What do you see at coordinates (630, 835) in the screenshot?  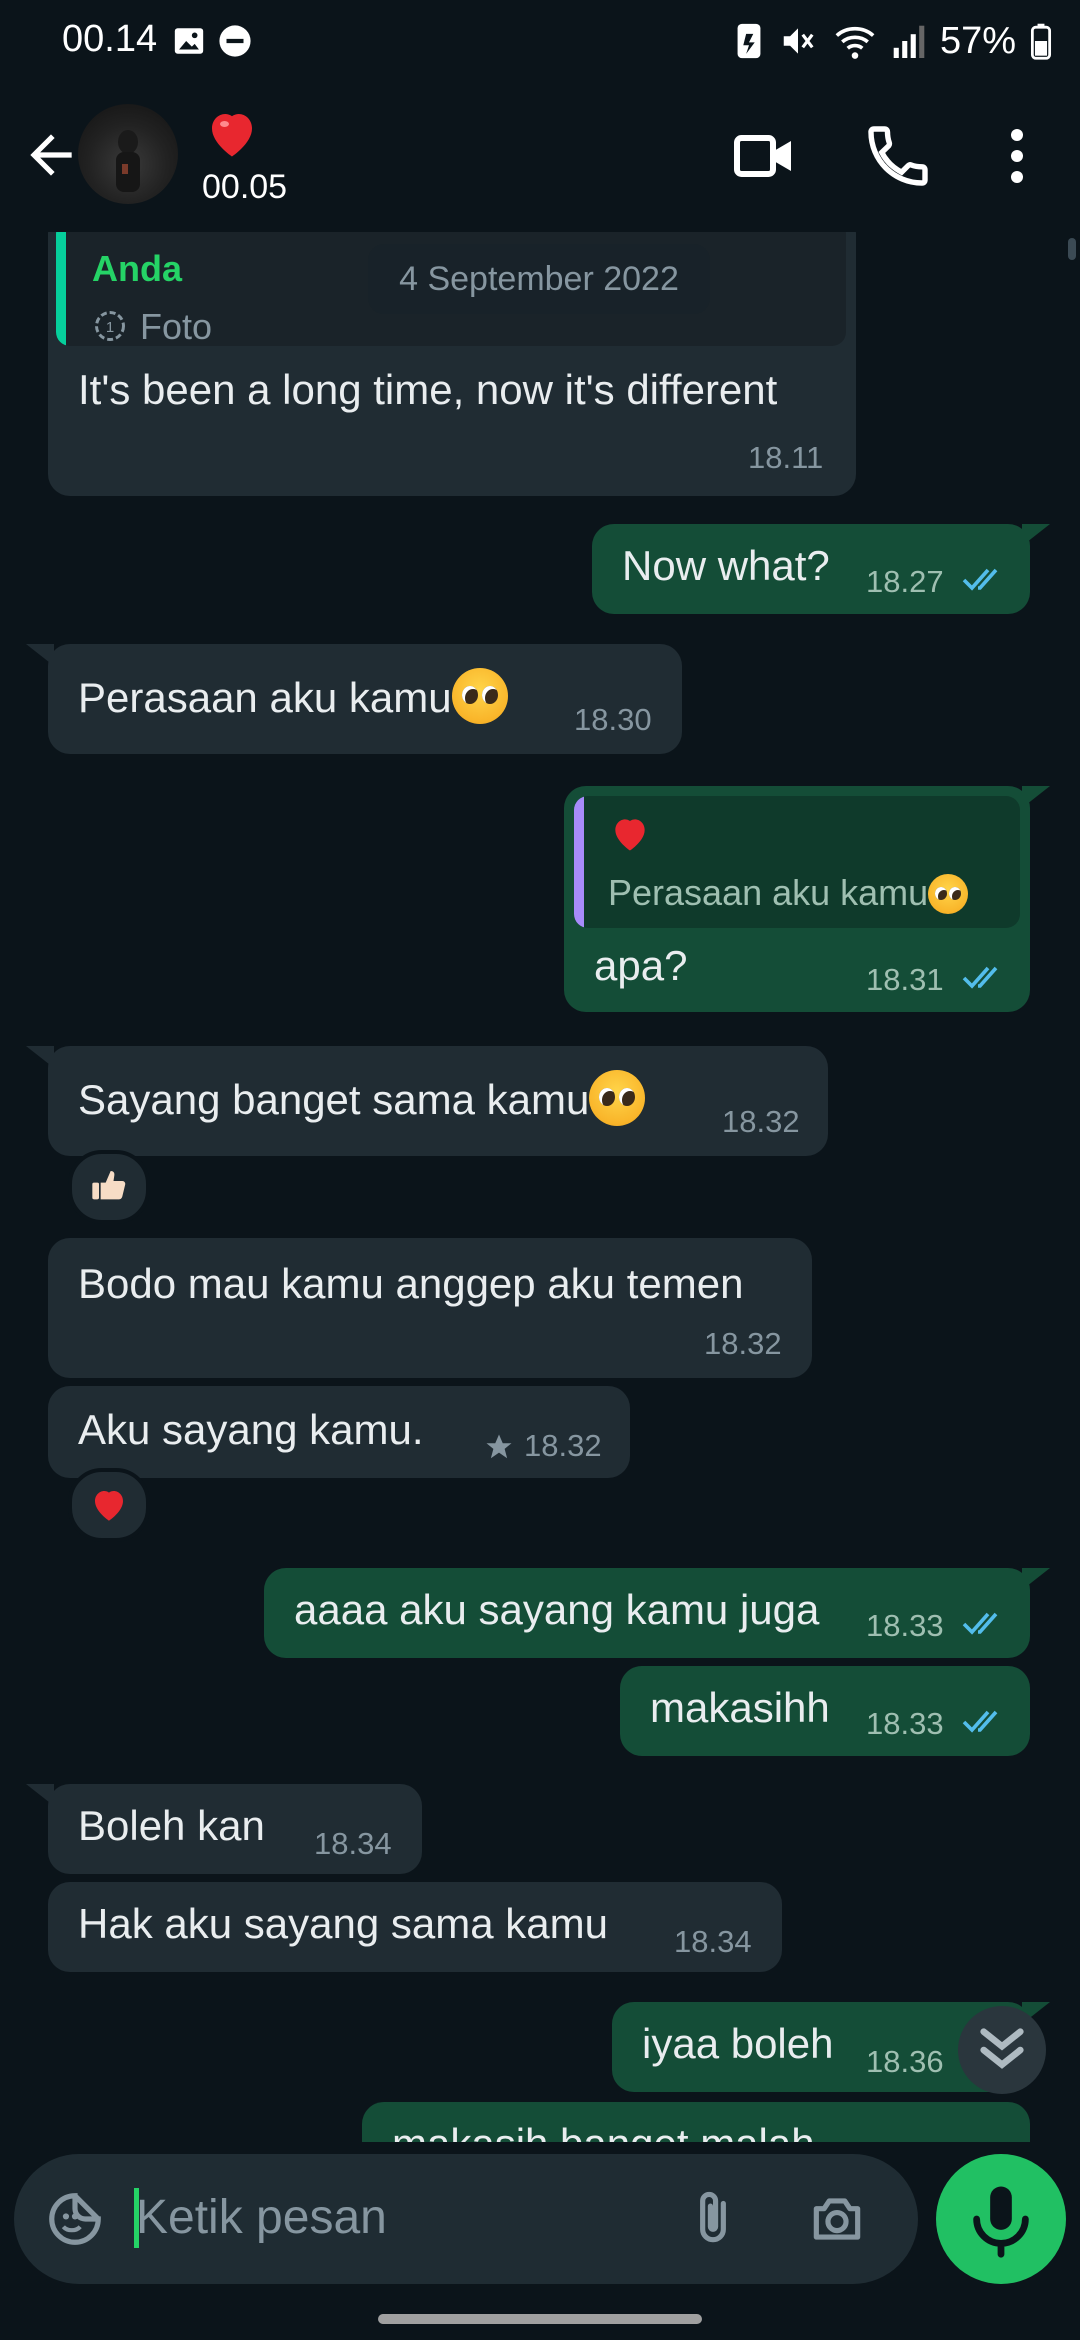 I see `quote-heart-icon` at bounding box center [630, 835].